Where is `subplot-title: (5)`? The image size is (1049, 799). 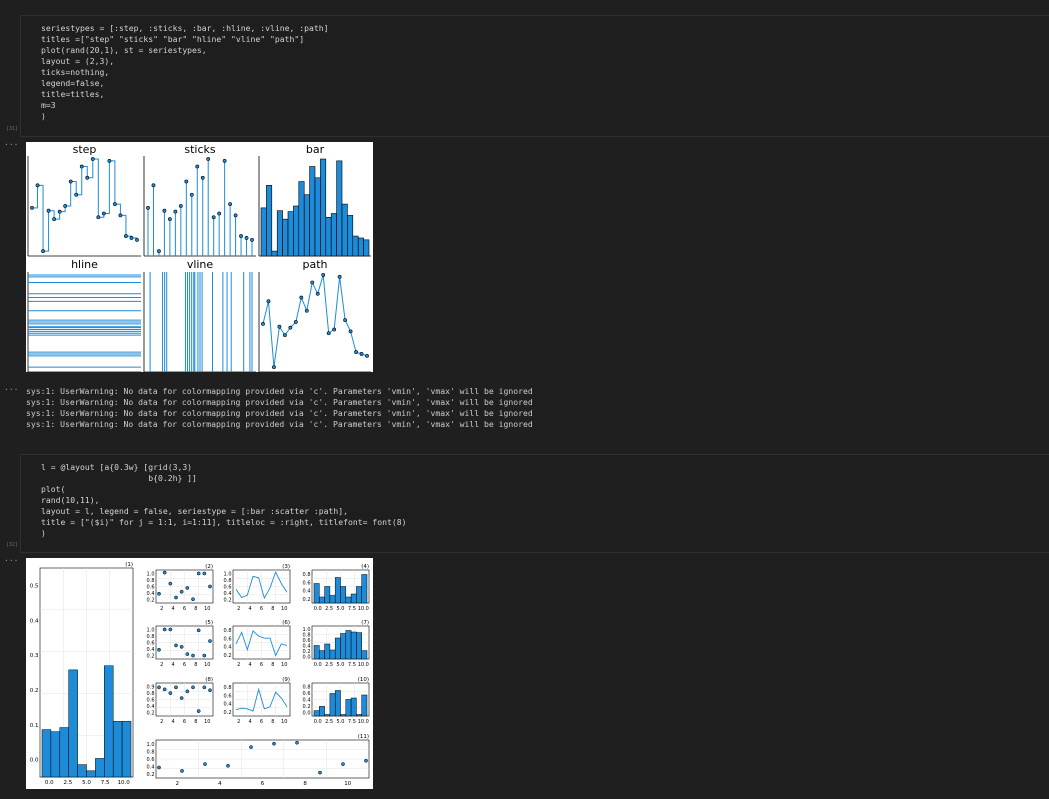 subplot-title: (5) is located at coordinates (209, 623).